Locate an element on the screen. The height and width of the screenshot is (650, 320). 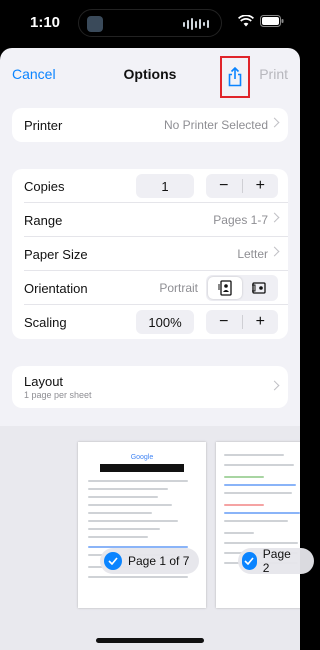
landscape-orientation-icon is located at coordinates (259, 288).